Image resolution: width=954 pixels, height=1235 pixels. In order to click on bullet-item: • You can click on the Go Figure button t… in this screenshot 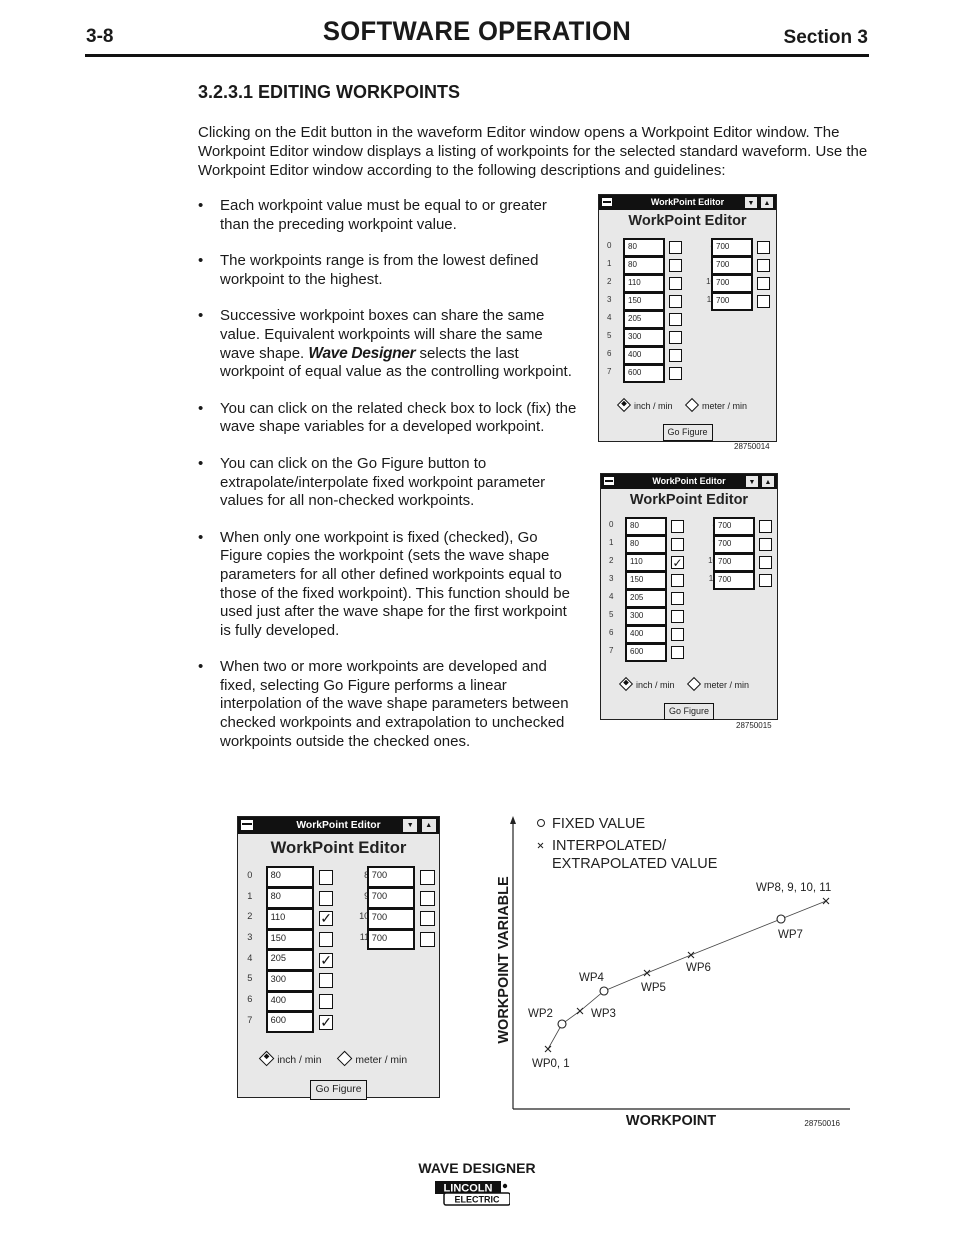, I will do `click(388, 483)`.